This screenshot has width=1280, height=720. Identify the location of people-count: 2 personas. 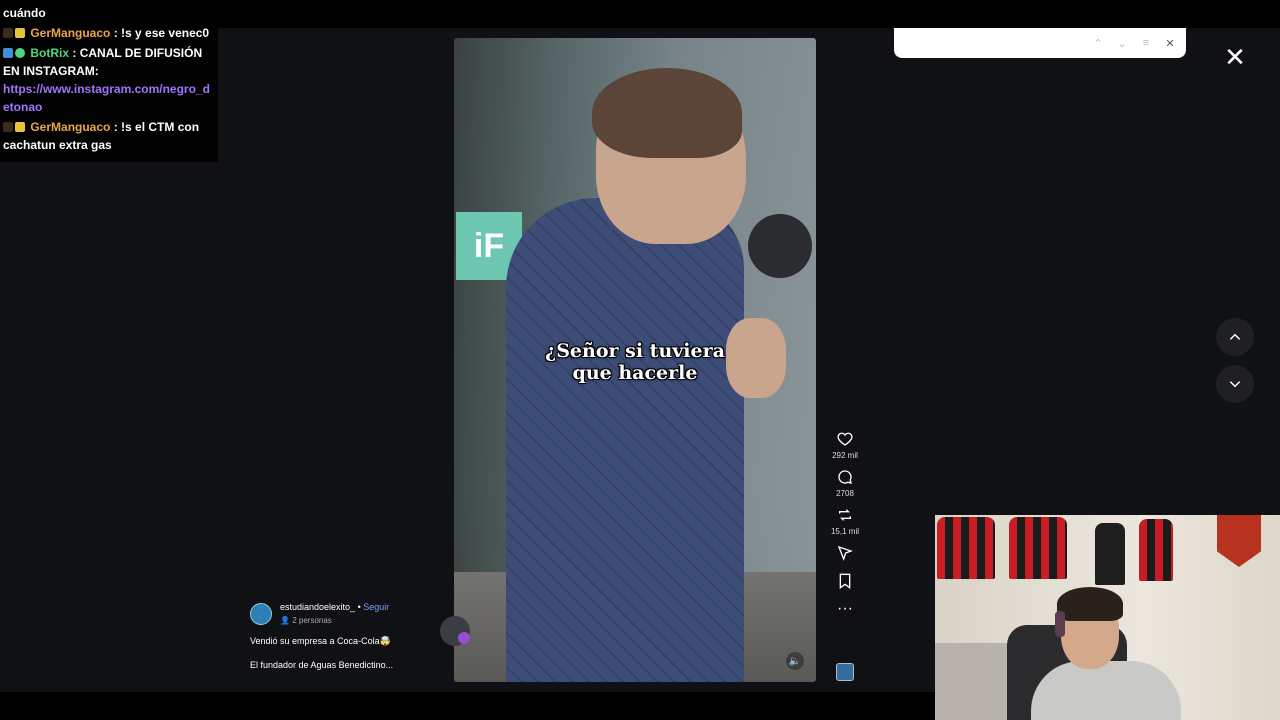
(312, 620).